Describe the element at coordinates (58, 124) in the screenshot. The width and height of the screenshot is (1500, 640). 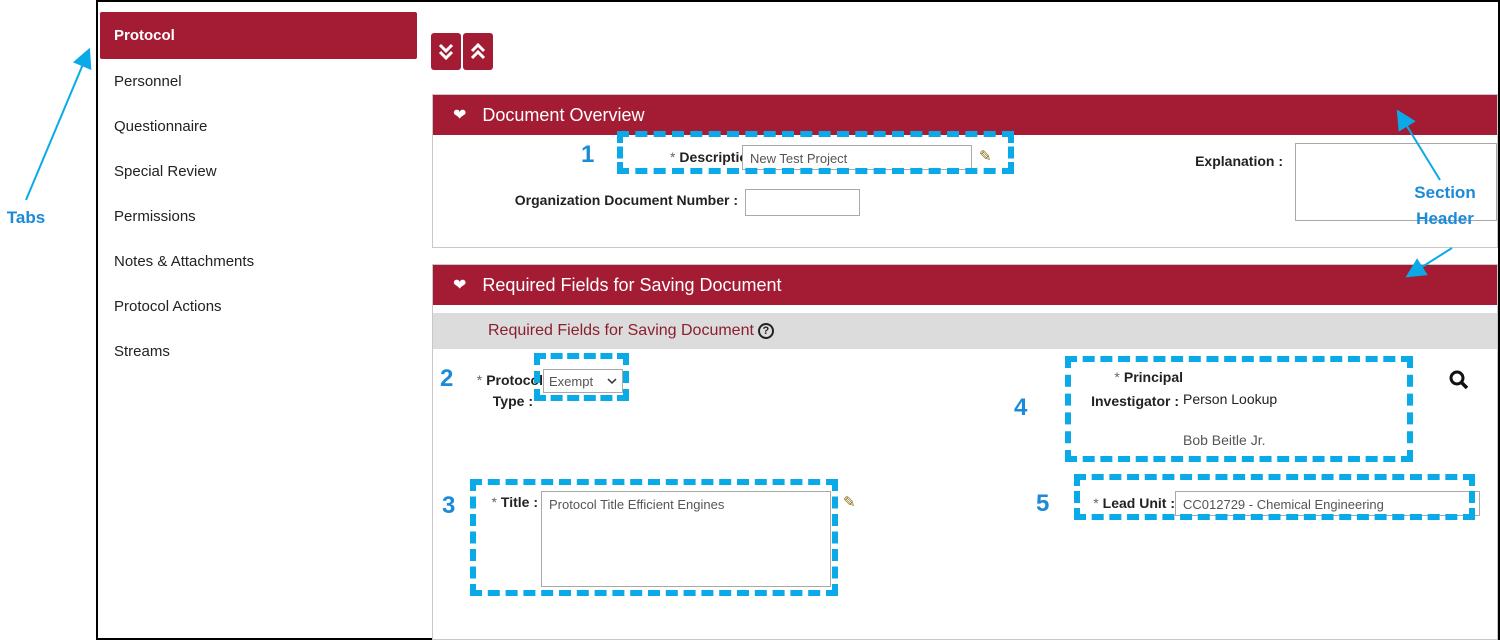
I see `tabs-arrow` at that location.